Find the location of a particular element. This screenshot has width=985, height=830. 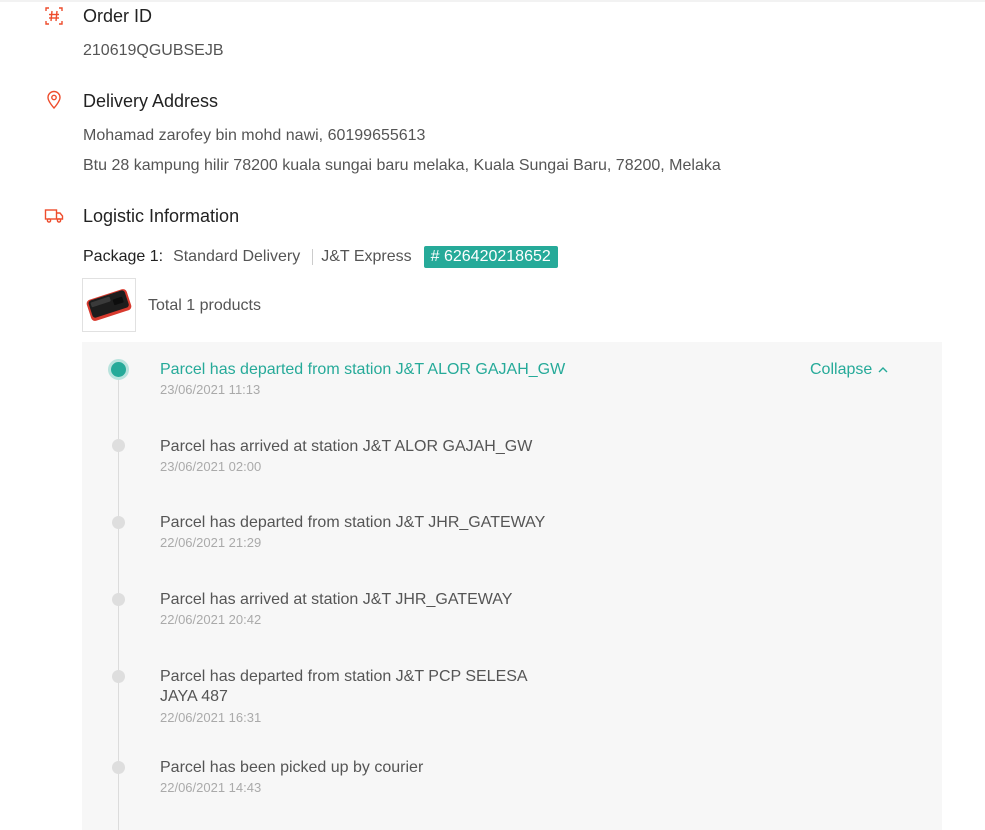

courier-name: J&T Express is located at coordinates (366, 256).